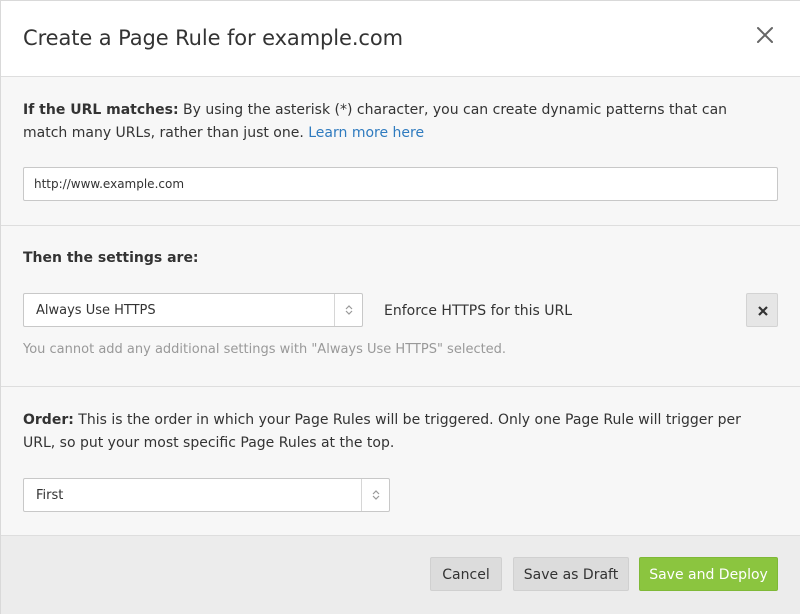 Image resolution: width=800 pixels, height=614 pixels. Describe the element at coordinates (708, 574) in the screenshot. I see `save-deploy-button: Save and Deploy` at that location.